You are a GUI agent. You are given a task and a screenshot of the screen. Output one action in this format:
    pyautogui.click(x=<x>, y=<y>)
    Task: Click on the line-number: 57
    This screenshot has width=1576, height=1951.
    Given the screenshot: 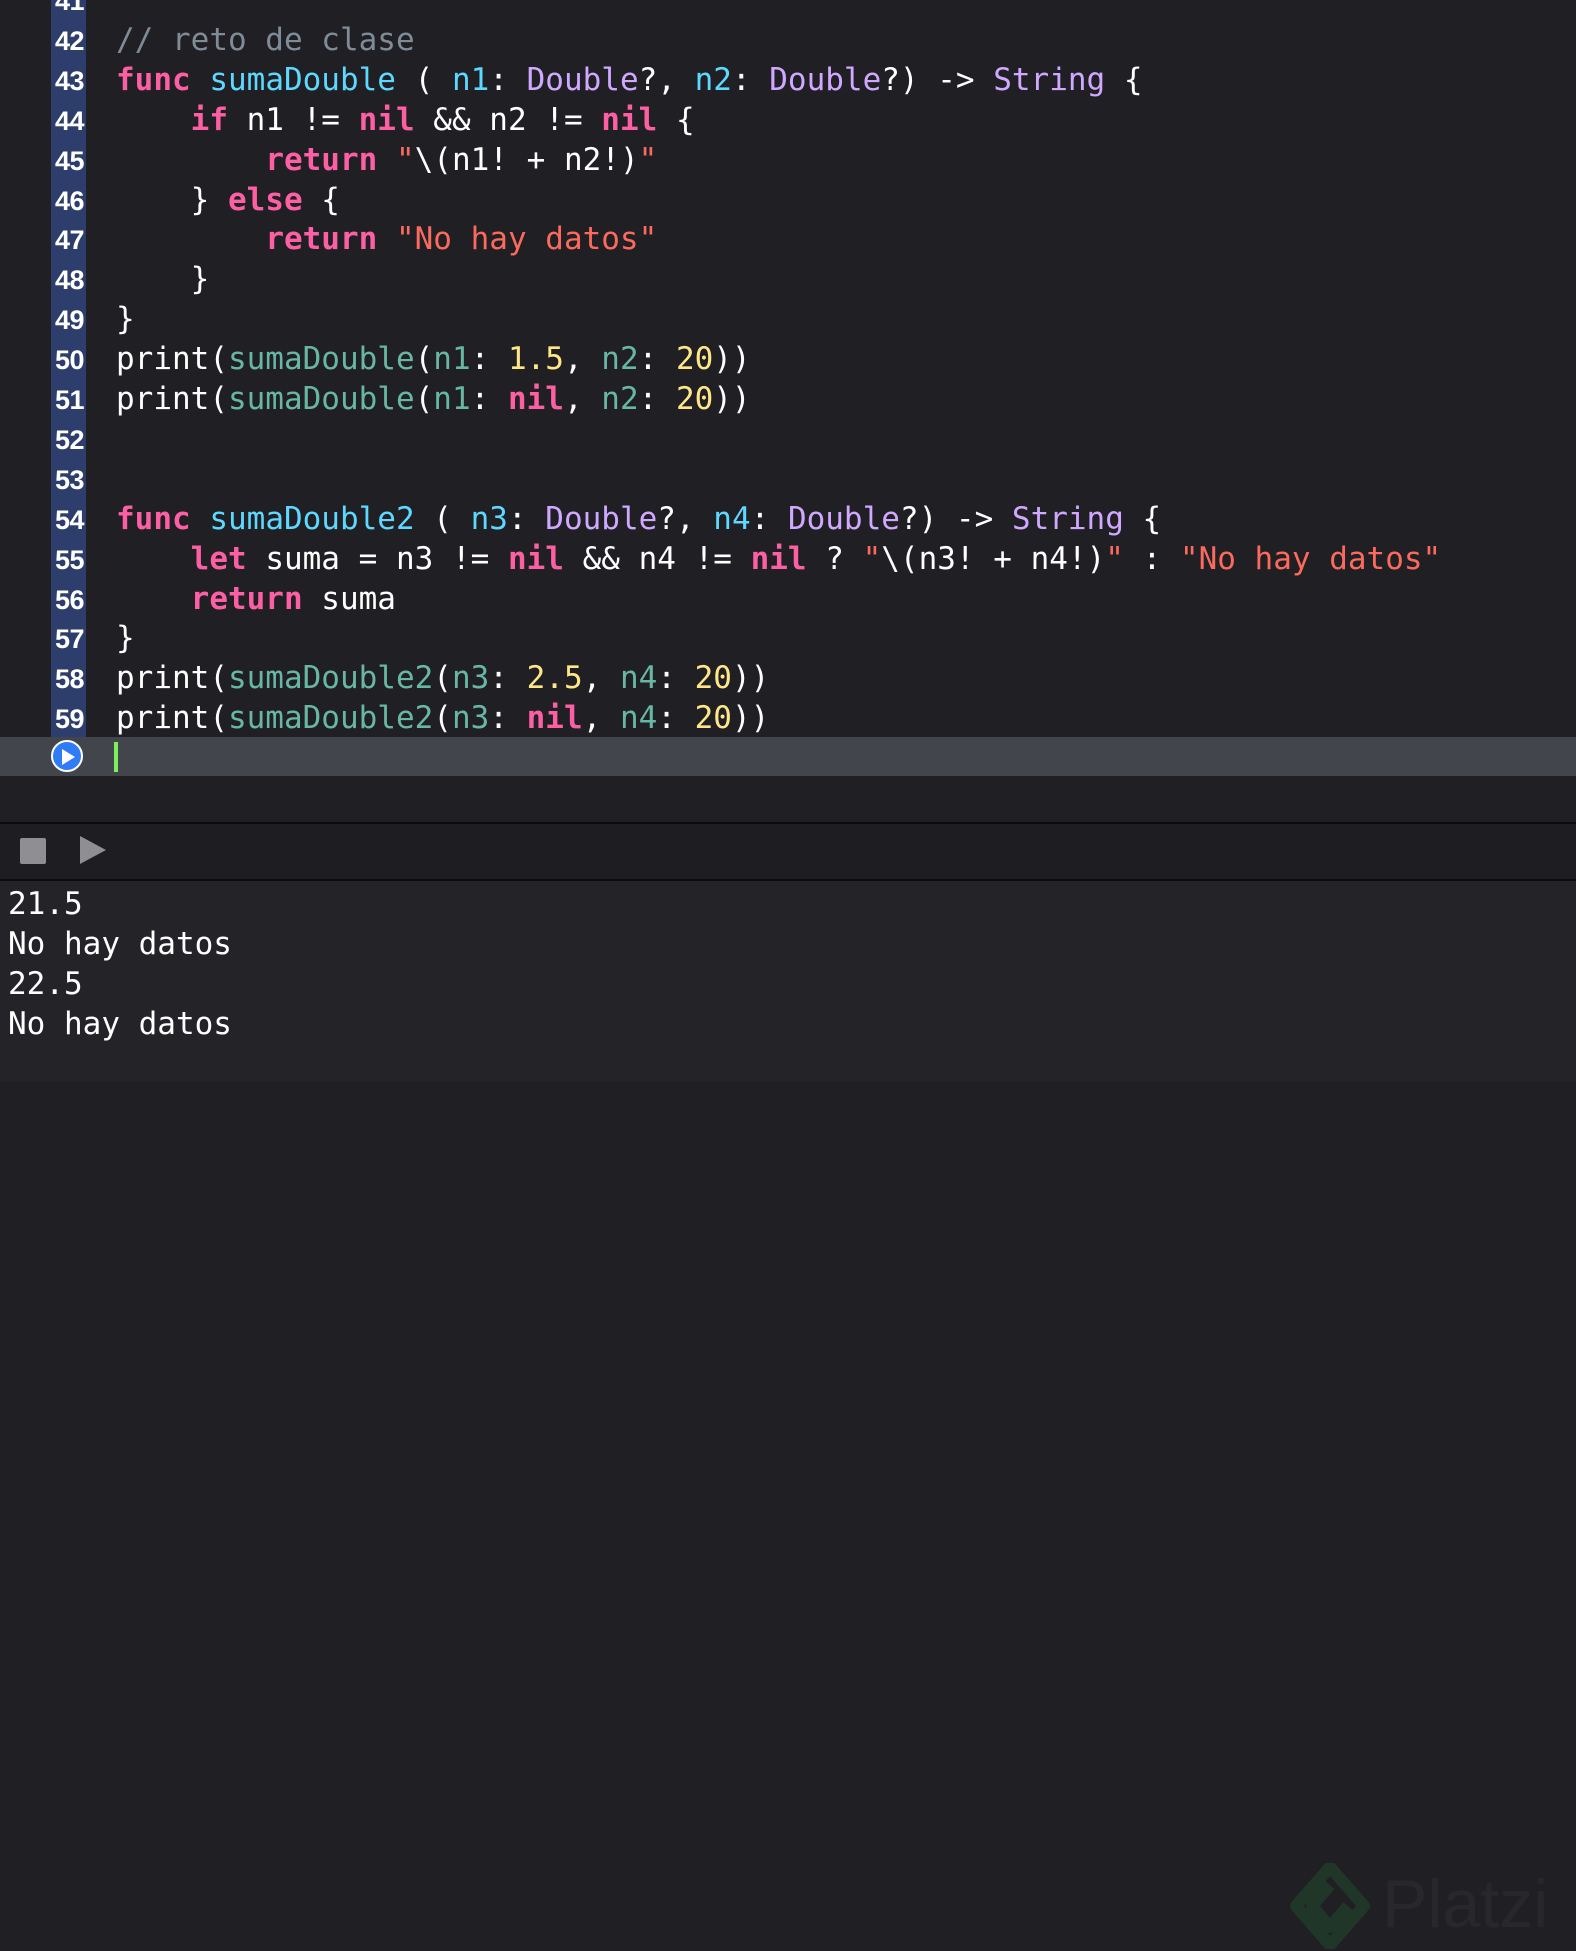 What is the action you would take?
    pyautogui.click(x=69, y=639)
    